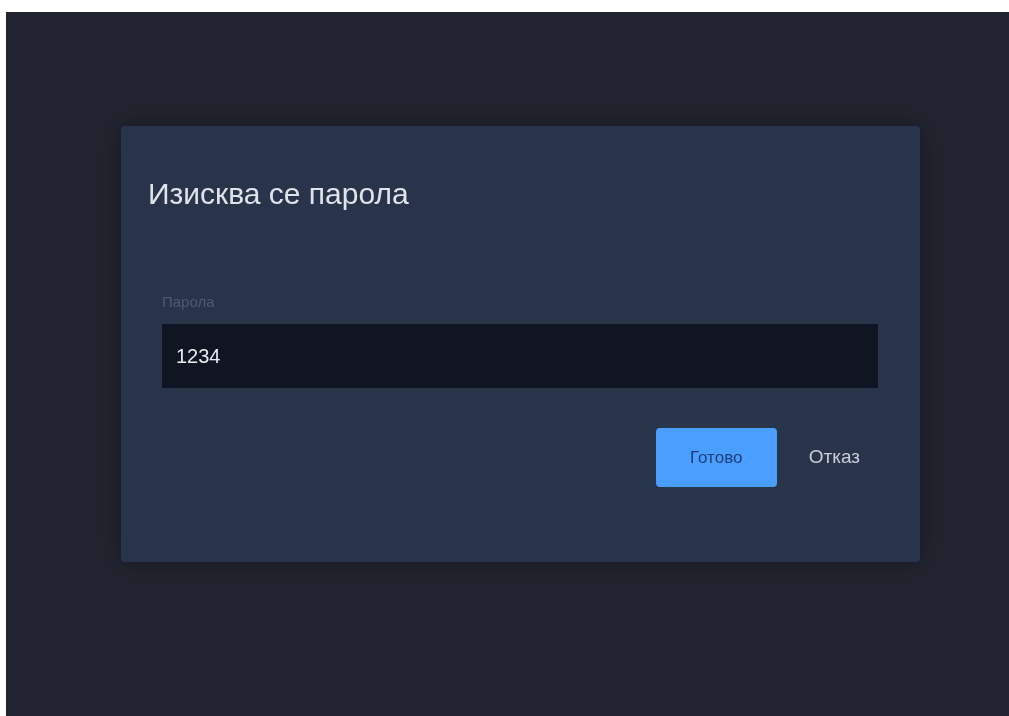  I want to click on password-field: 1234, so click(520, 356).